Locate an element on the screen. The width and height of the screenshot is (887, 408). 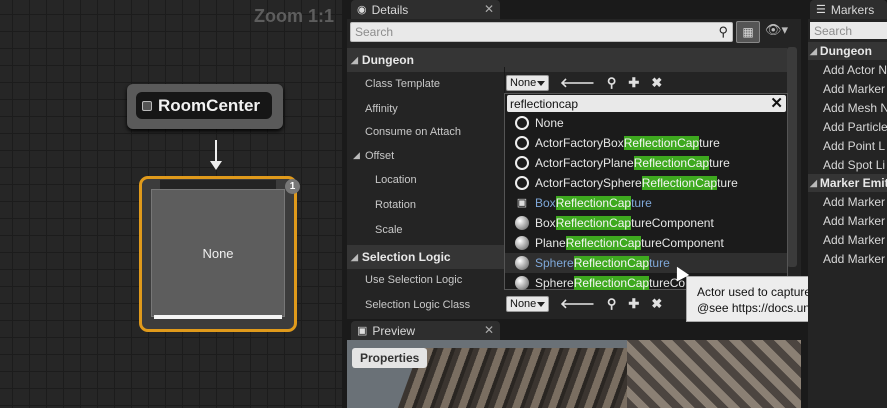
use-selection-label: Use Selection Logic is located at coordinates (414, 279).